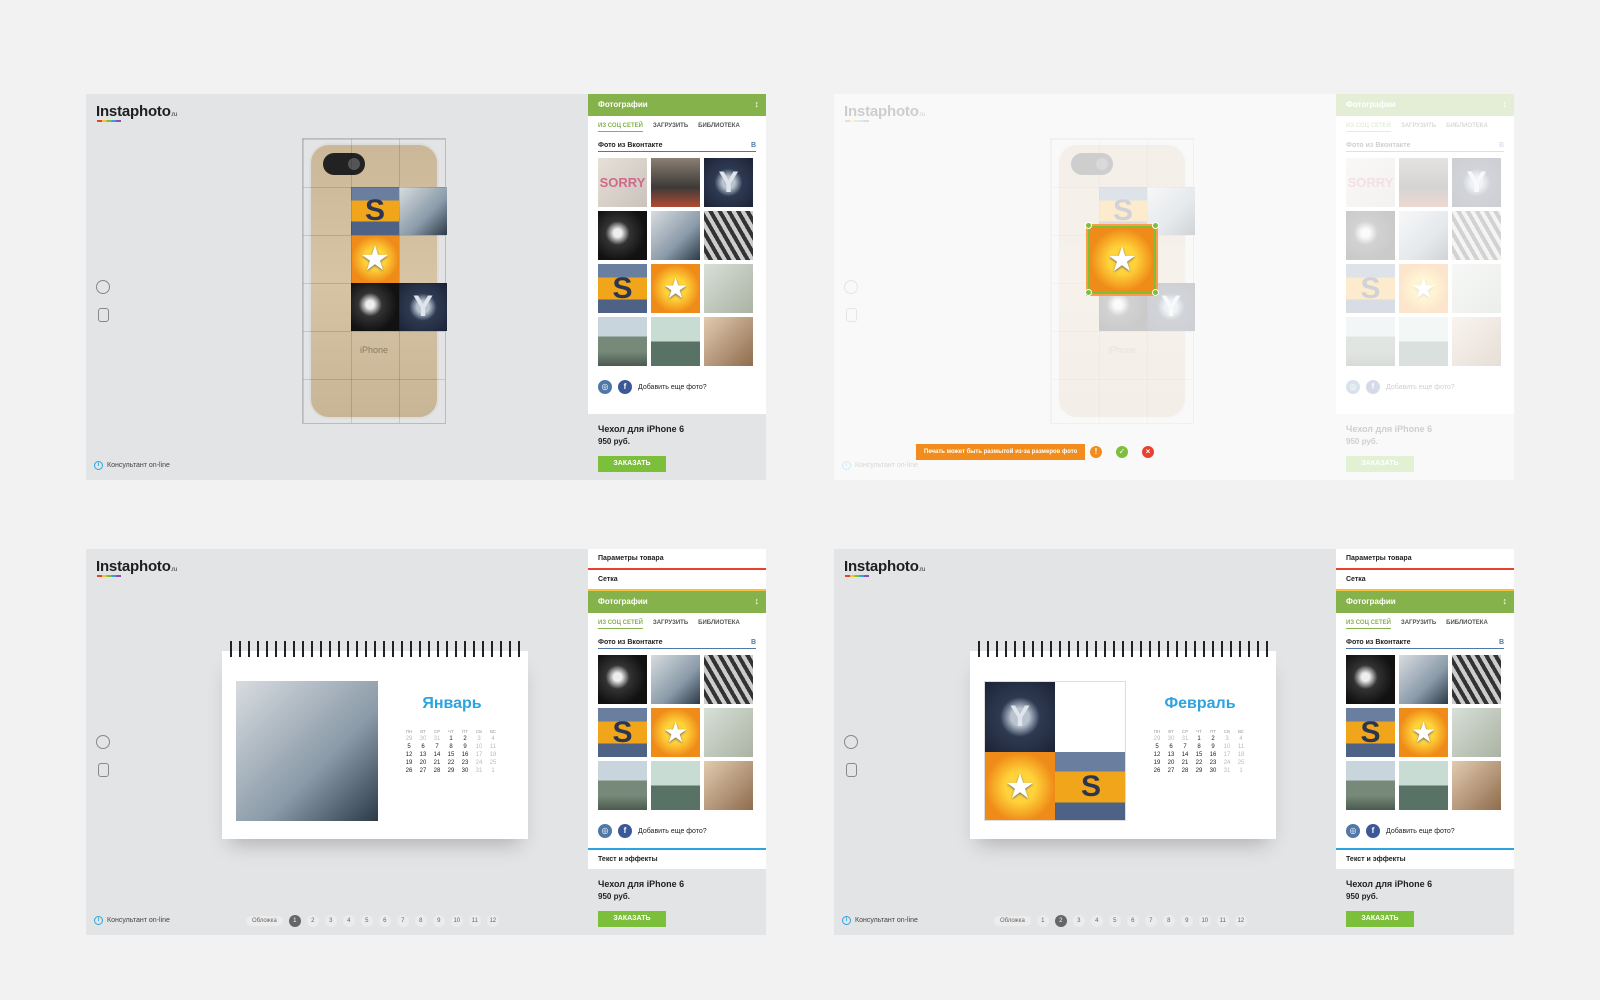  What do you see at coordinates (728, 182) in the screenshot?
I see `photo-thumbnail: Y` at bounding box center [728, 182].